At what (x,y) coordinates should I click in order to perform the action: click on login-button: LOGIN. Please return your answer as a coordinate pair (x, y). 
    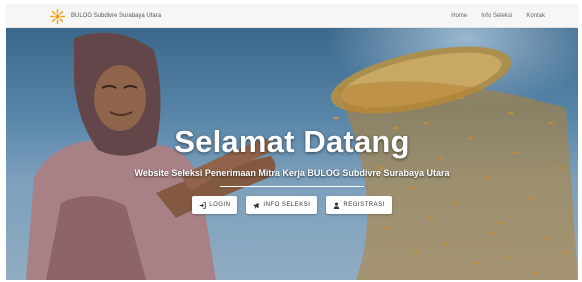
    Looking at the image, I should click on (215, 205).